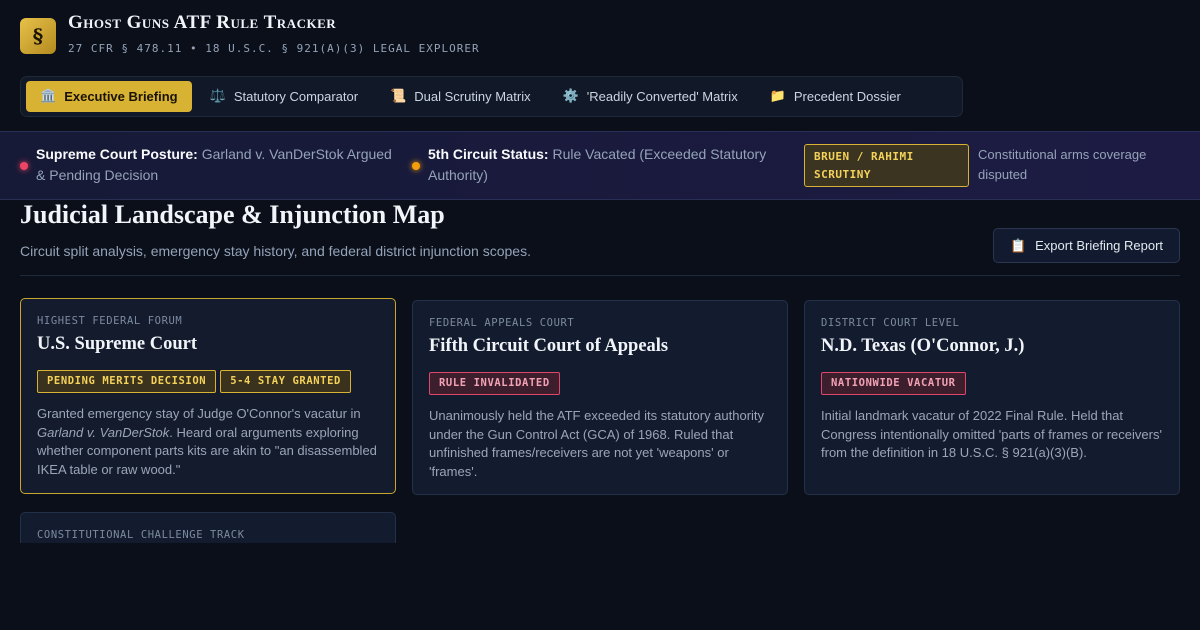  Describe the element at coordinates (570, 96) in the screenshot. I see `gear-icon: ⚙️` at that location.